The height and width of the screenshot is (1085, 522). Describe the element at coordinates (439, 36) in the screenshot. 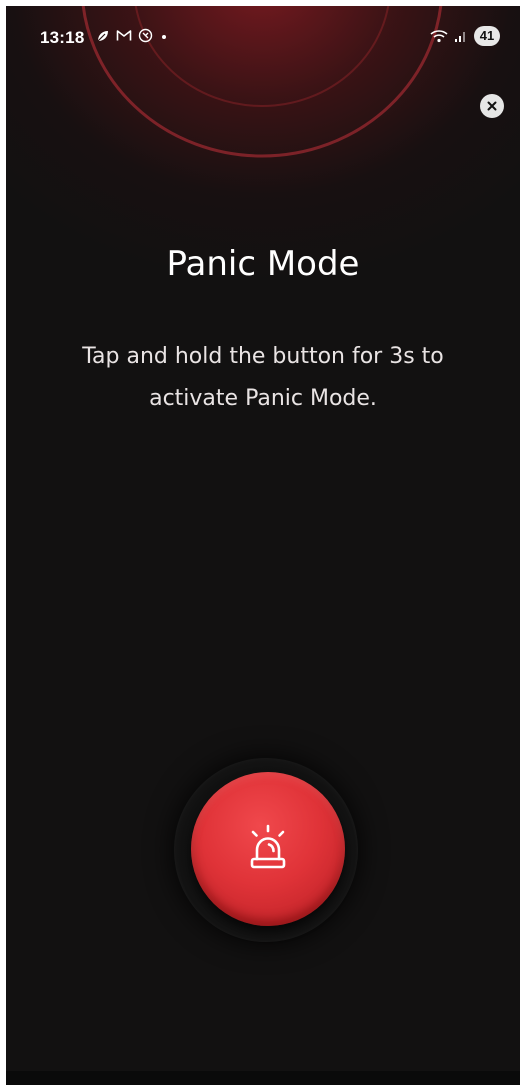

I see `wifi-icon` at that location.